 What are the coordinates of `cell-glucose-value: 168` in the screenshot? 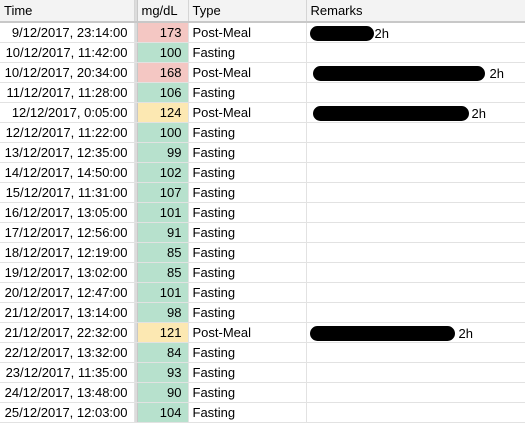 It's located at (163, 72).